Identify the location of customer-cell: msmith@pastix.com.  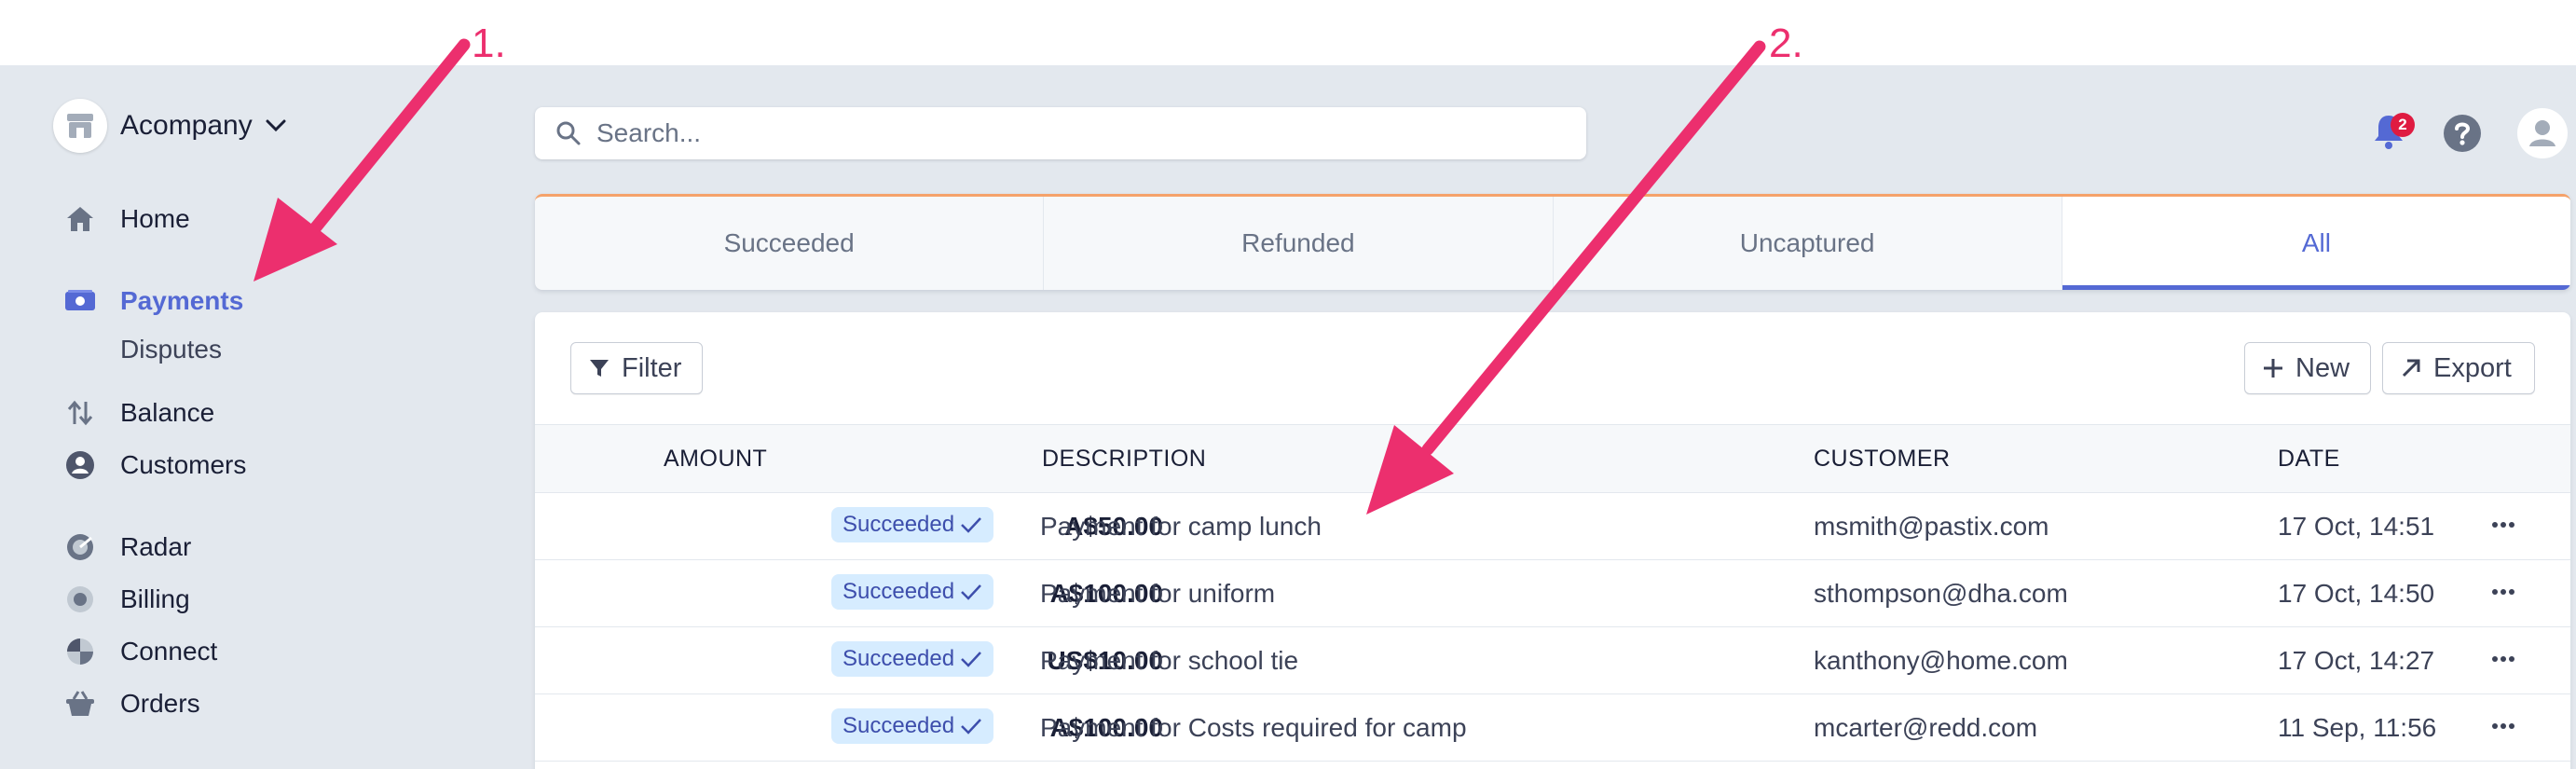
(1931, 527).